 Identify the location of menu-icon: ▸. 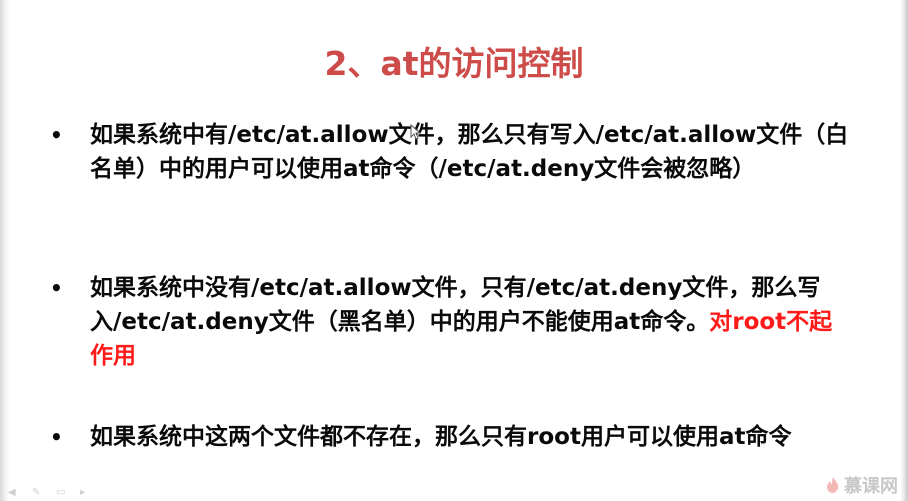
(87, 493).